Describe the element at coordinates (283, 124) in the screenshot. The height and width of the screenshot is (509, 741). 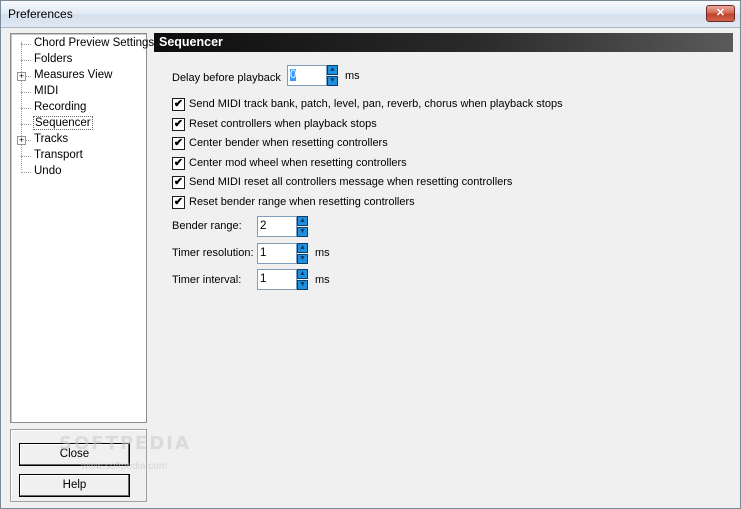
I see `checkbox-label: Reset controllers when playback stops` at that location.